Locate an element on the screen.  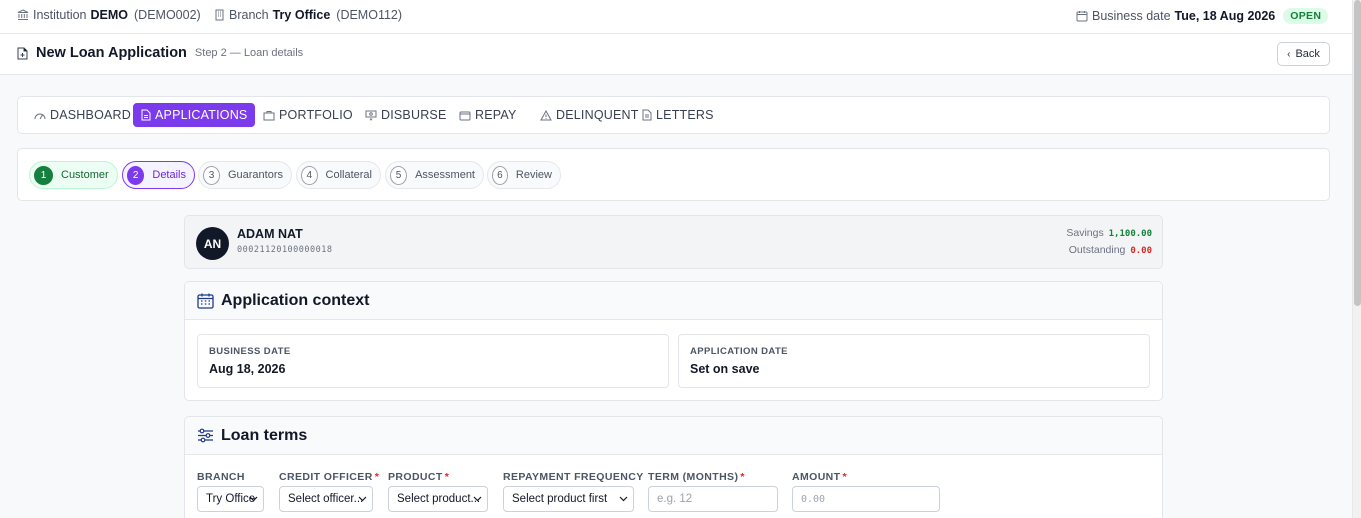
page-title: New Loan Application is located at coordinates (111, 53).